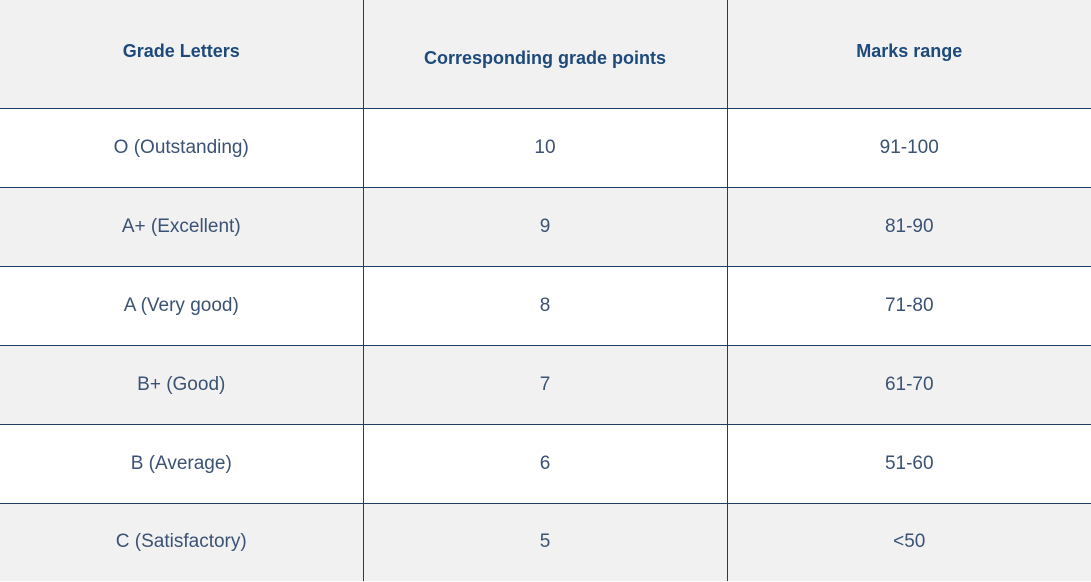  Describe the element at coordinates (908, 463) in the screenshot. I see `cell-marks-range: 51-60` at that location.